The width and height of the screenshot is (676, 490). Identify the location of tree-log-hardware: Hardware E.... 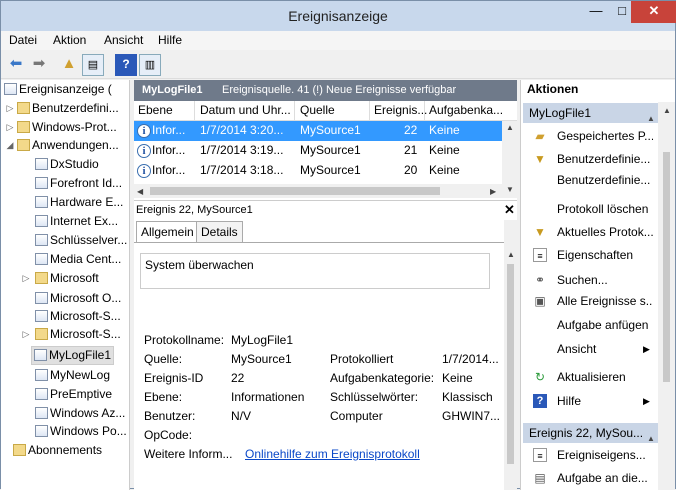
(79, 203).